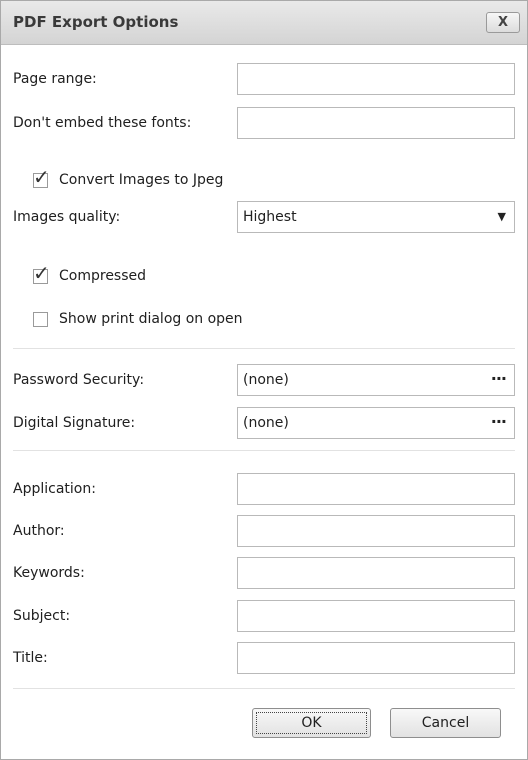 The height and width of the screenshot is (760, 528). I want to click on digital-signature-label: Digital Signature:, so click(74, 423).